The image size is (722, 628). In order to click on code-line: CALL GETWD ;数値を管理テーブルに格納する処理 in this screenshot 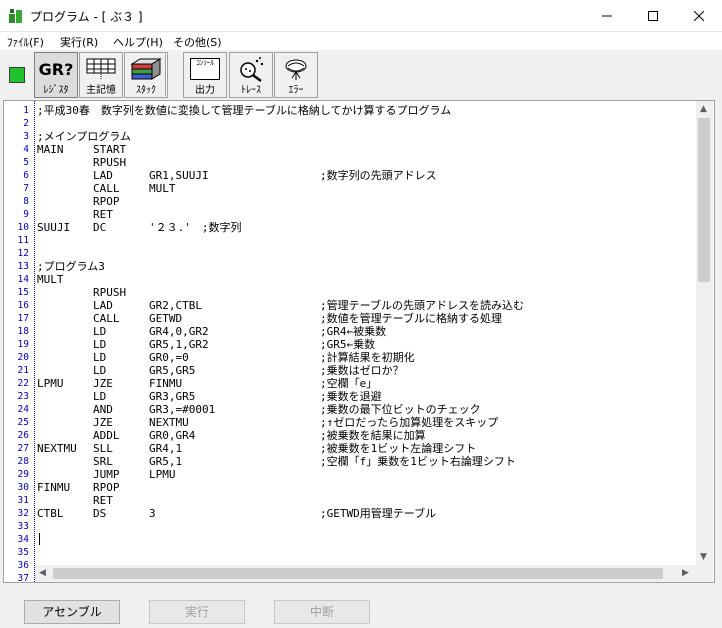, I will do `click(367, 318)`.